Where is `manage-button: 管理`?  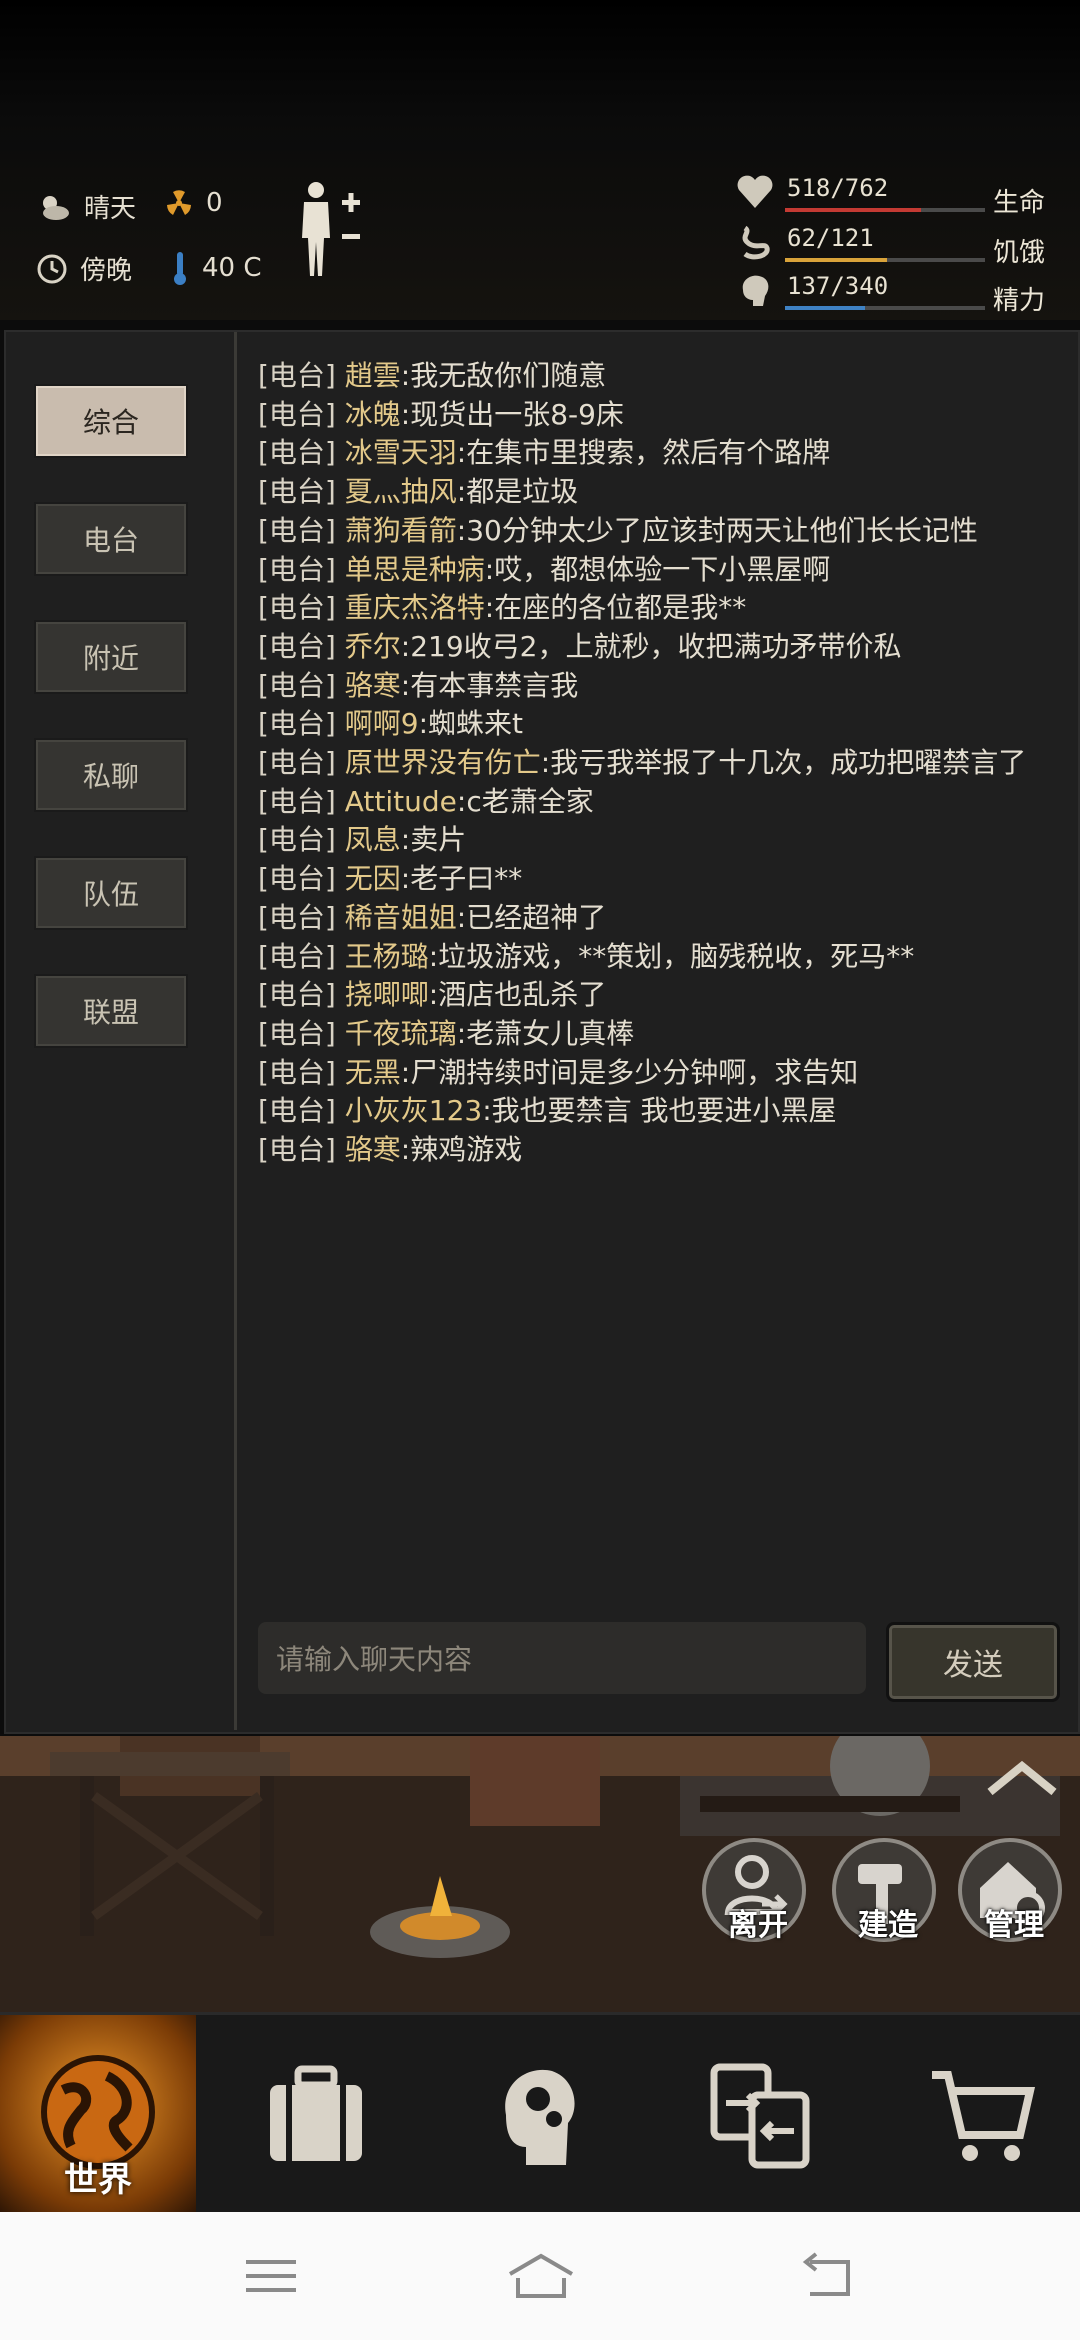 manage-button: 管理 is located at coordinates (1010, 1890).